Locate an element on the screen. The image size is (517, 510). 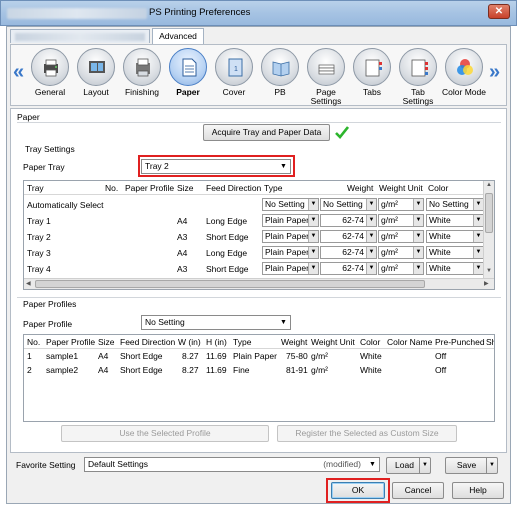
favorite-setting-label: Favorite Setting is located at coordinates (46, 465).